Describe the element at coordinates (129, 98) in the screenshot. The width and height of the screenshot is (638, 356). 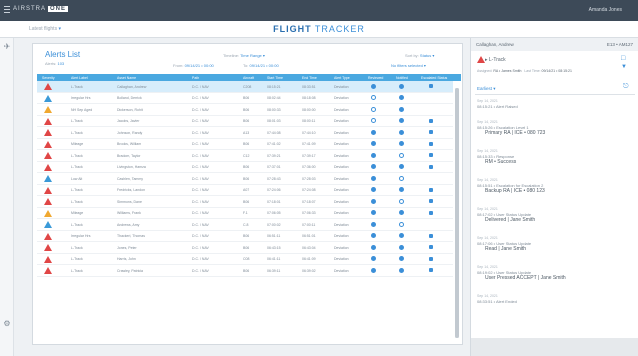
I see `asset-name-cell: Bolland, Derrick` at that location.